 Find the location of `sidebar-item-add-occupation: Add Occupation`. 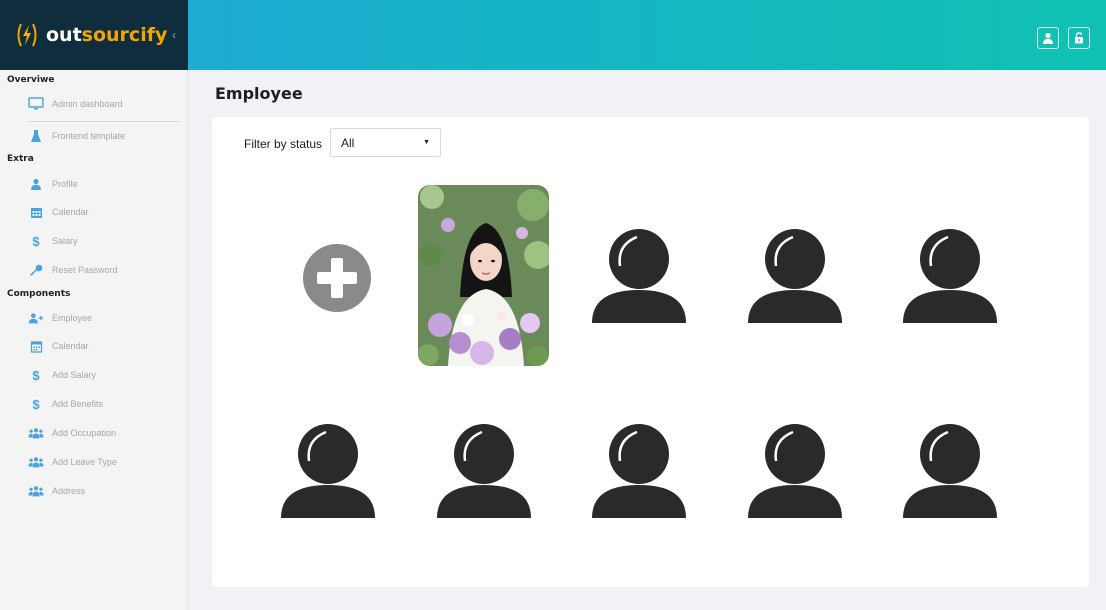

sidebar-item-add-occupation: Add Occupation is located at coordinates (103, 433).